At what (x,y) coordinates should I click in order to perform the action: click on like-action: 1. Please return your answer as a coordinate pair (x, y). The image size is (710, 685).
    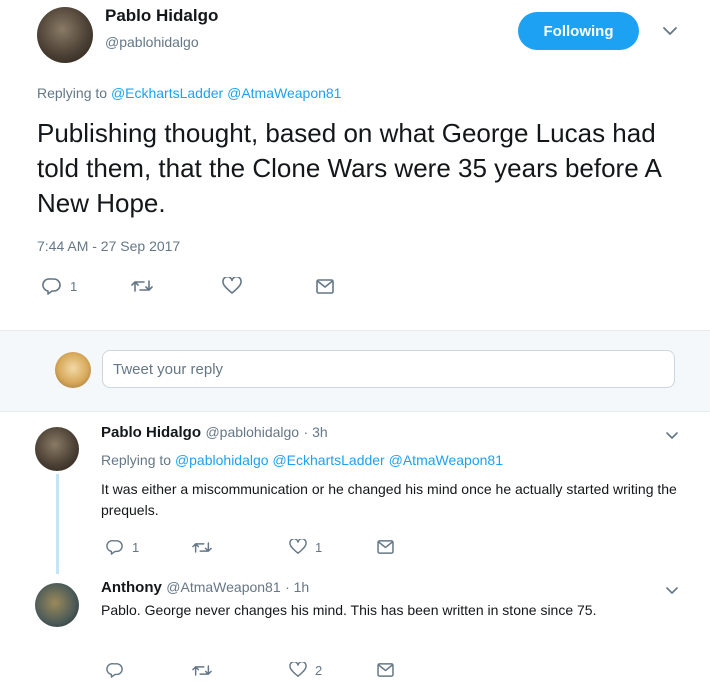
    Looking at the image, I should click on (305, 547).